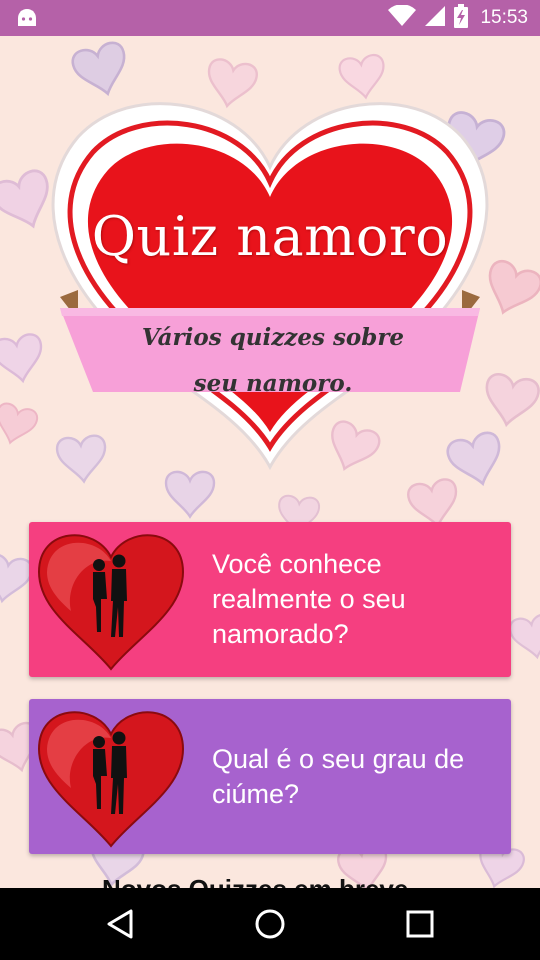 The image size is (540, 960). I want to click on status-bar: 15:53, so click(270, 18).